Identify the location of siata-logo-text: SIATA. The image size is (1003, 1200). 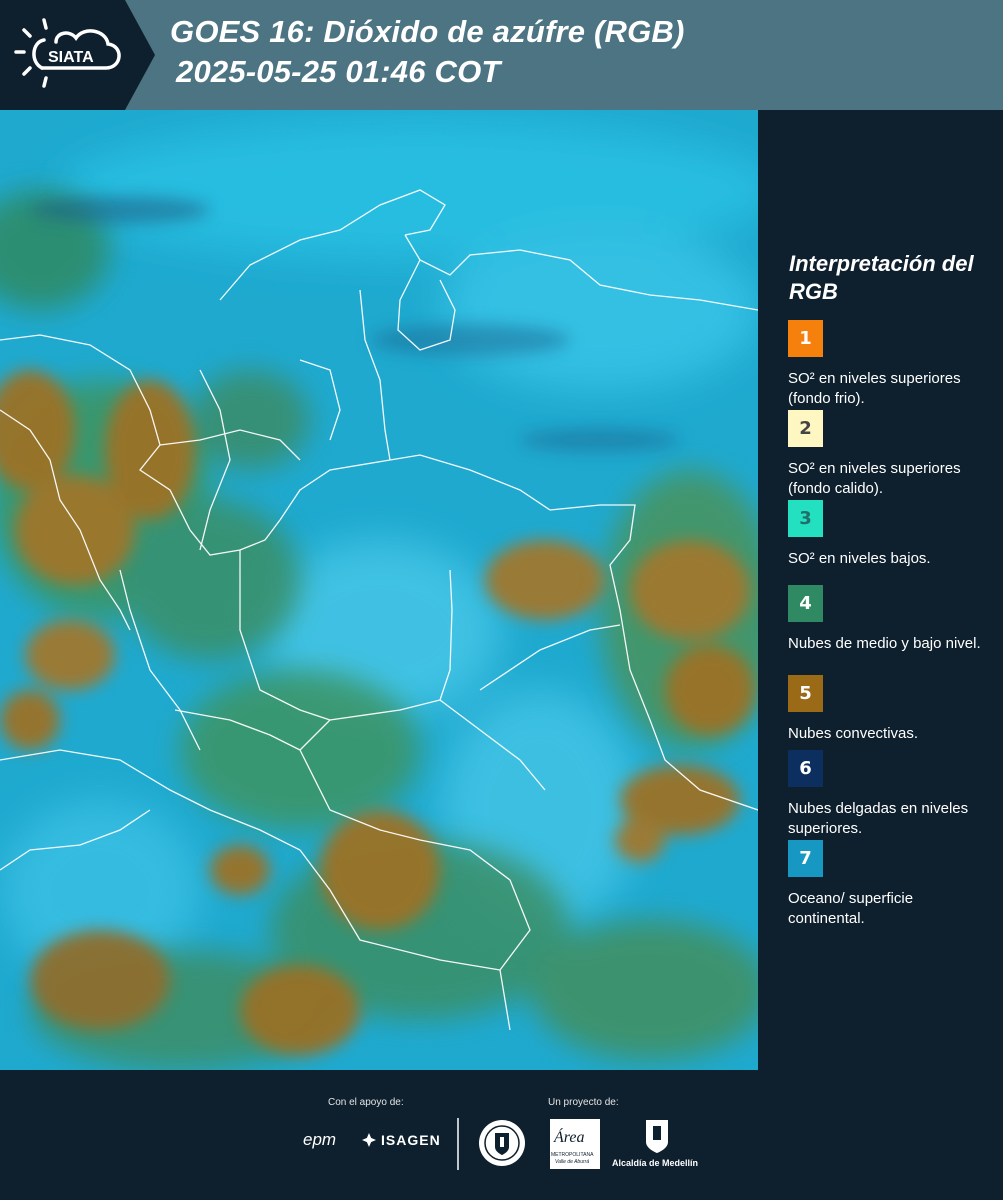
(71, 57).